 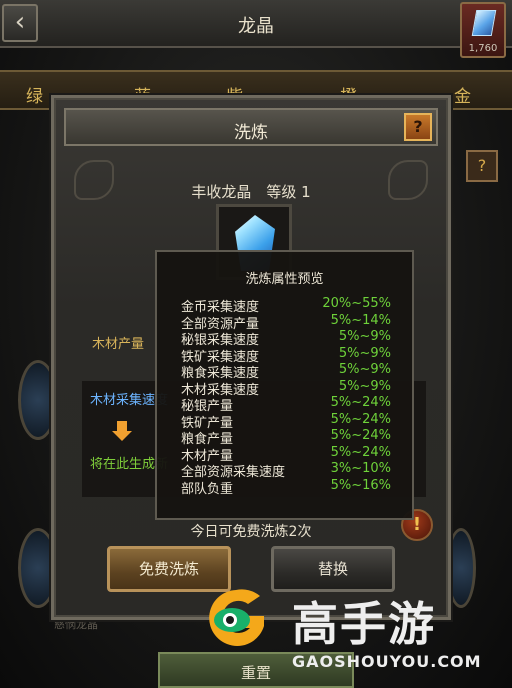 What do you see at coordinates (288, 338) in the screenshot?
I see `preview-row: 秘银采集速度 5%~9%` at bounding box center [288, 338].